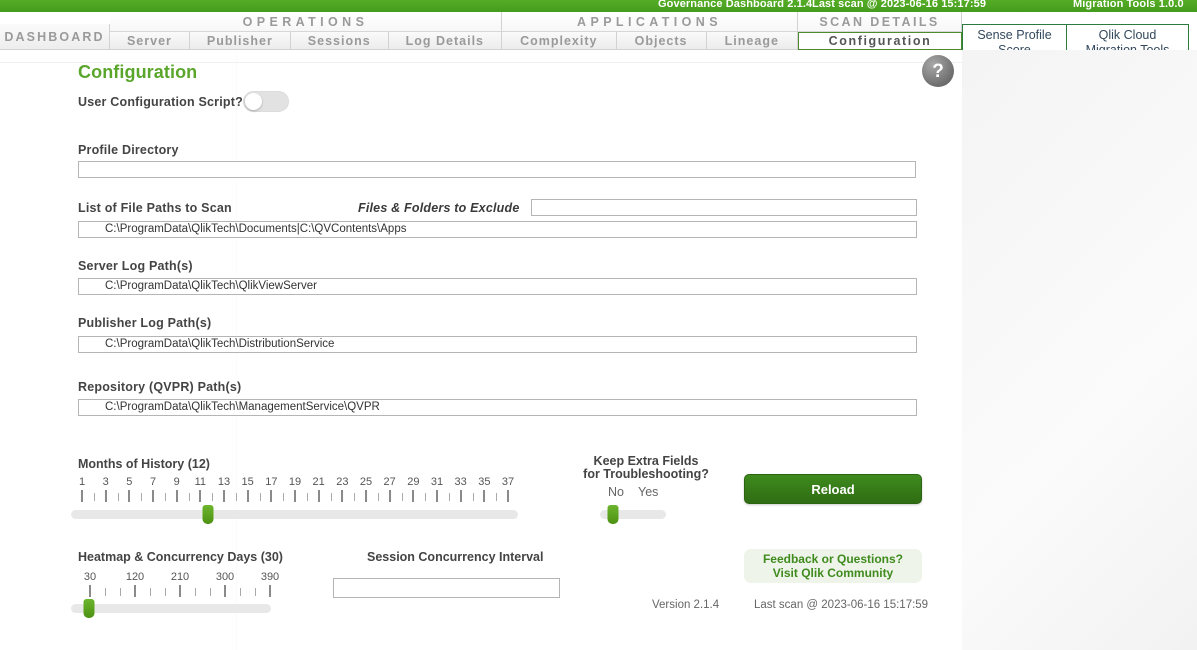  Describe the element at coordinates (686, 605) in the screenshot. I see `footer-version: Version 2.1.4` at that location.